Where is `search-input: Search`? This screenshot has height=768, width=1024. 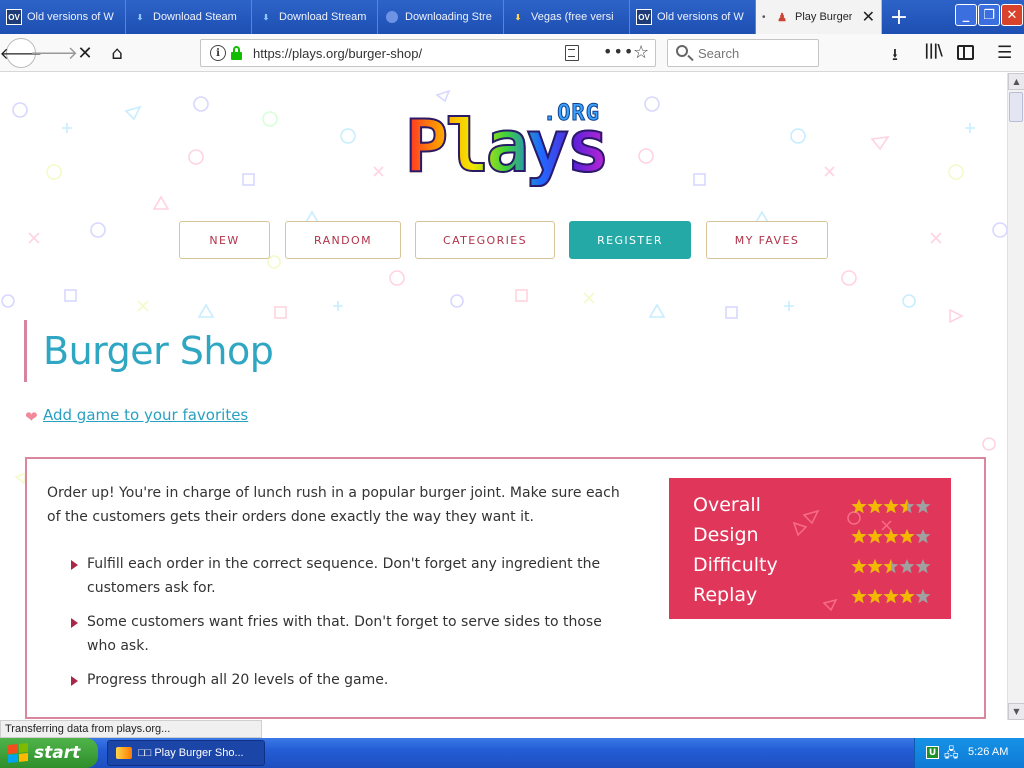
search-input: Search is located at coordinates (743, 53).